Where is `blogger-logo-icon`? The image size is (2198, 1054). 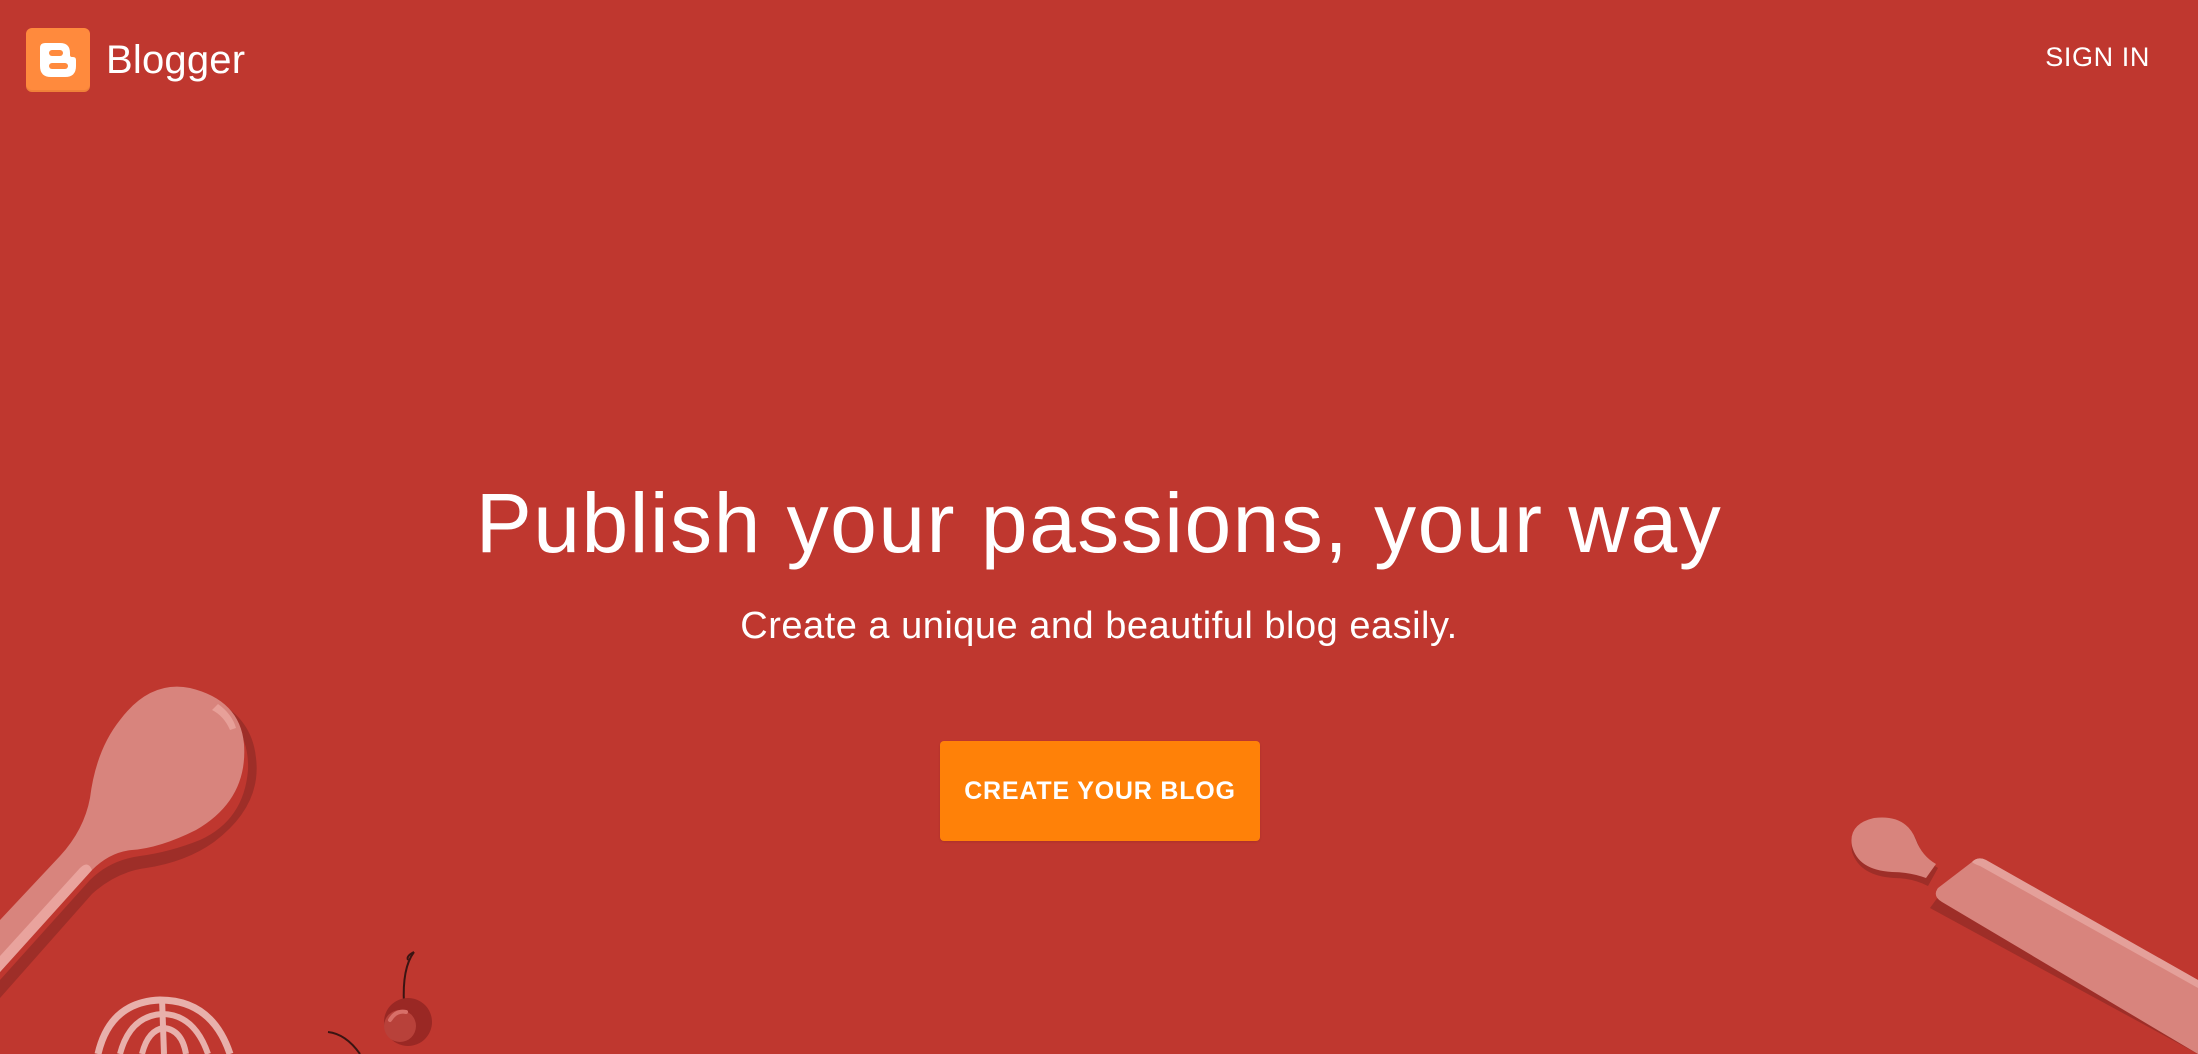
blogger-logo-icon is located at coordinates (58, 60).